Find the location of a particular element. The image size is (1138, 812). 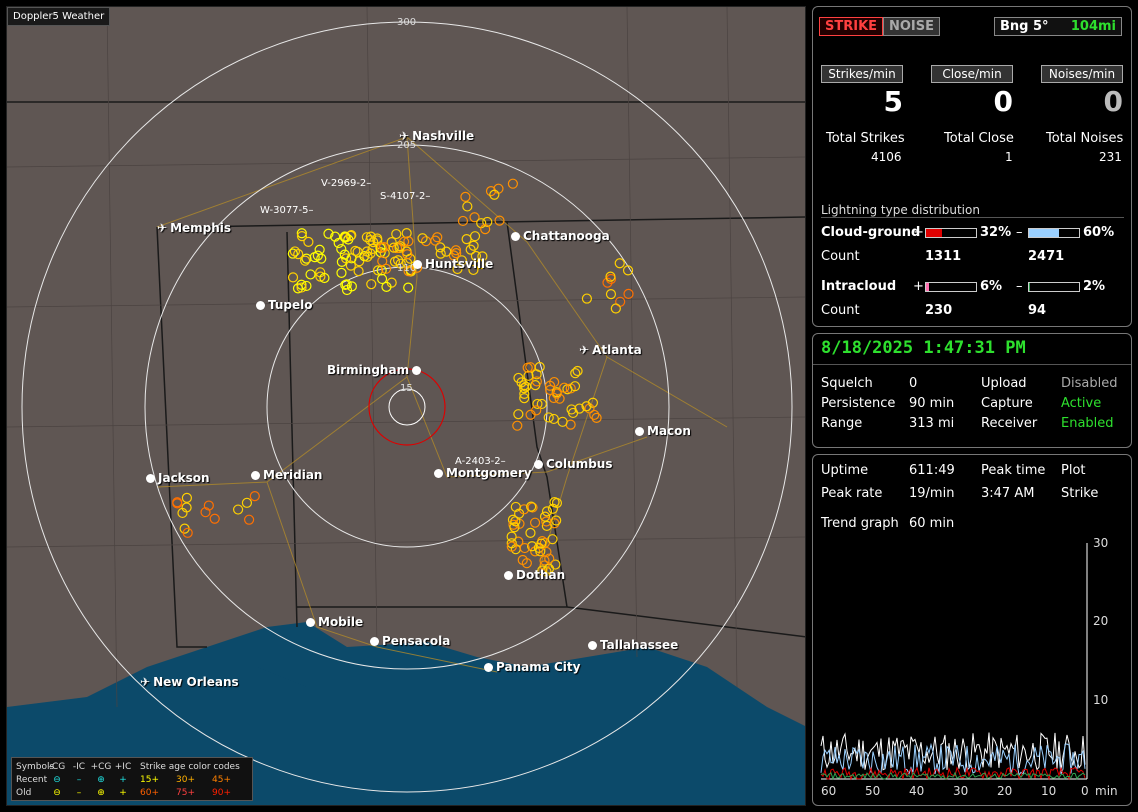

city-chattanooga: Chattanooga is located at coordinates (560, 236).